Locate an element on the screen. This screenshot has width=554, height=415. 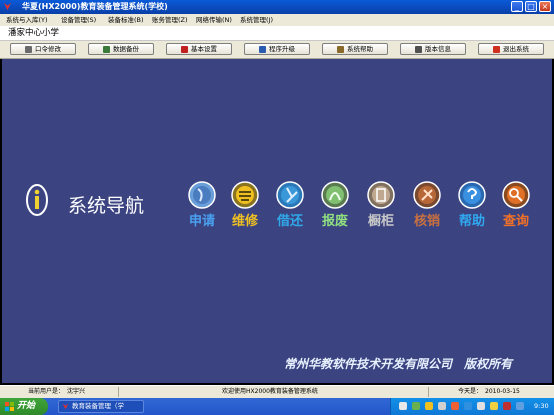
search-icon is located at coordinates (516, 195).